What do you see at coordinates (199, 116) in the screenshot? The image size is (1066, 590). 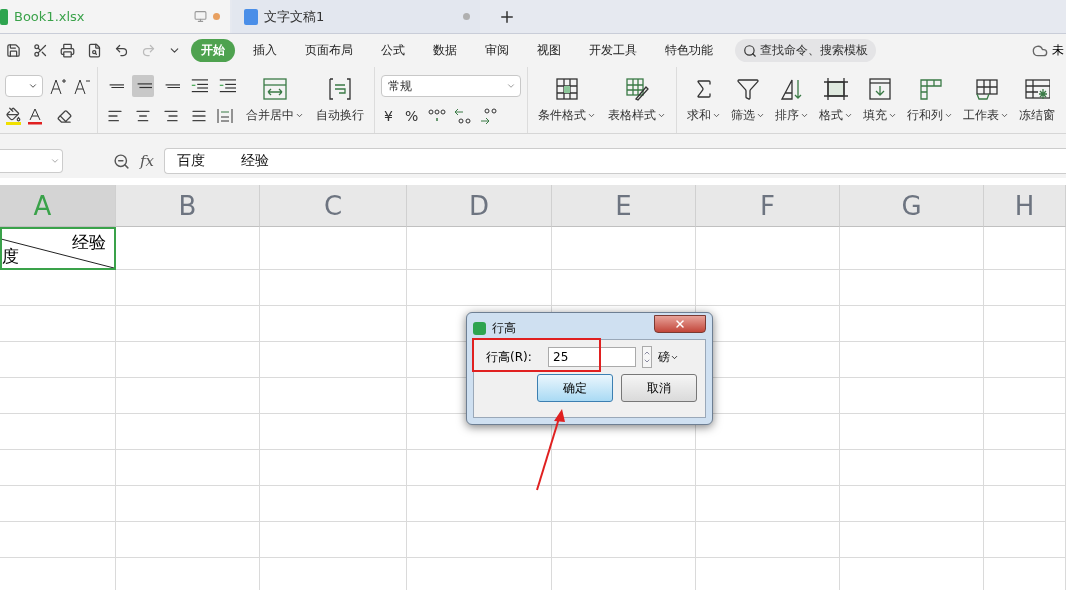 I see `justify-icon` at bounding box center [199, 116].